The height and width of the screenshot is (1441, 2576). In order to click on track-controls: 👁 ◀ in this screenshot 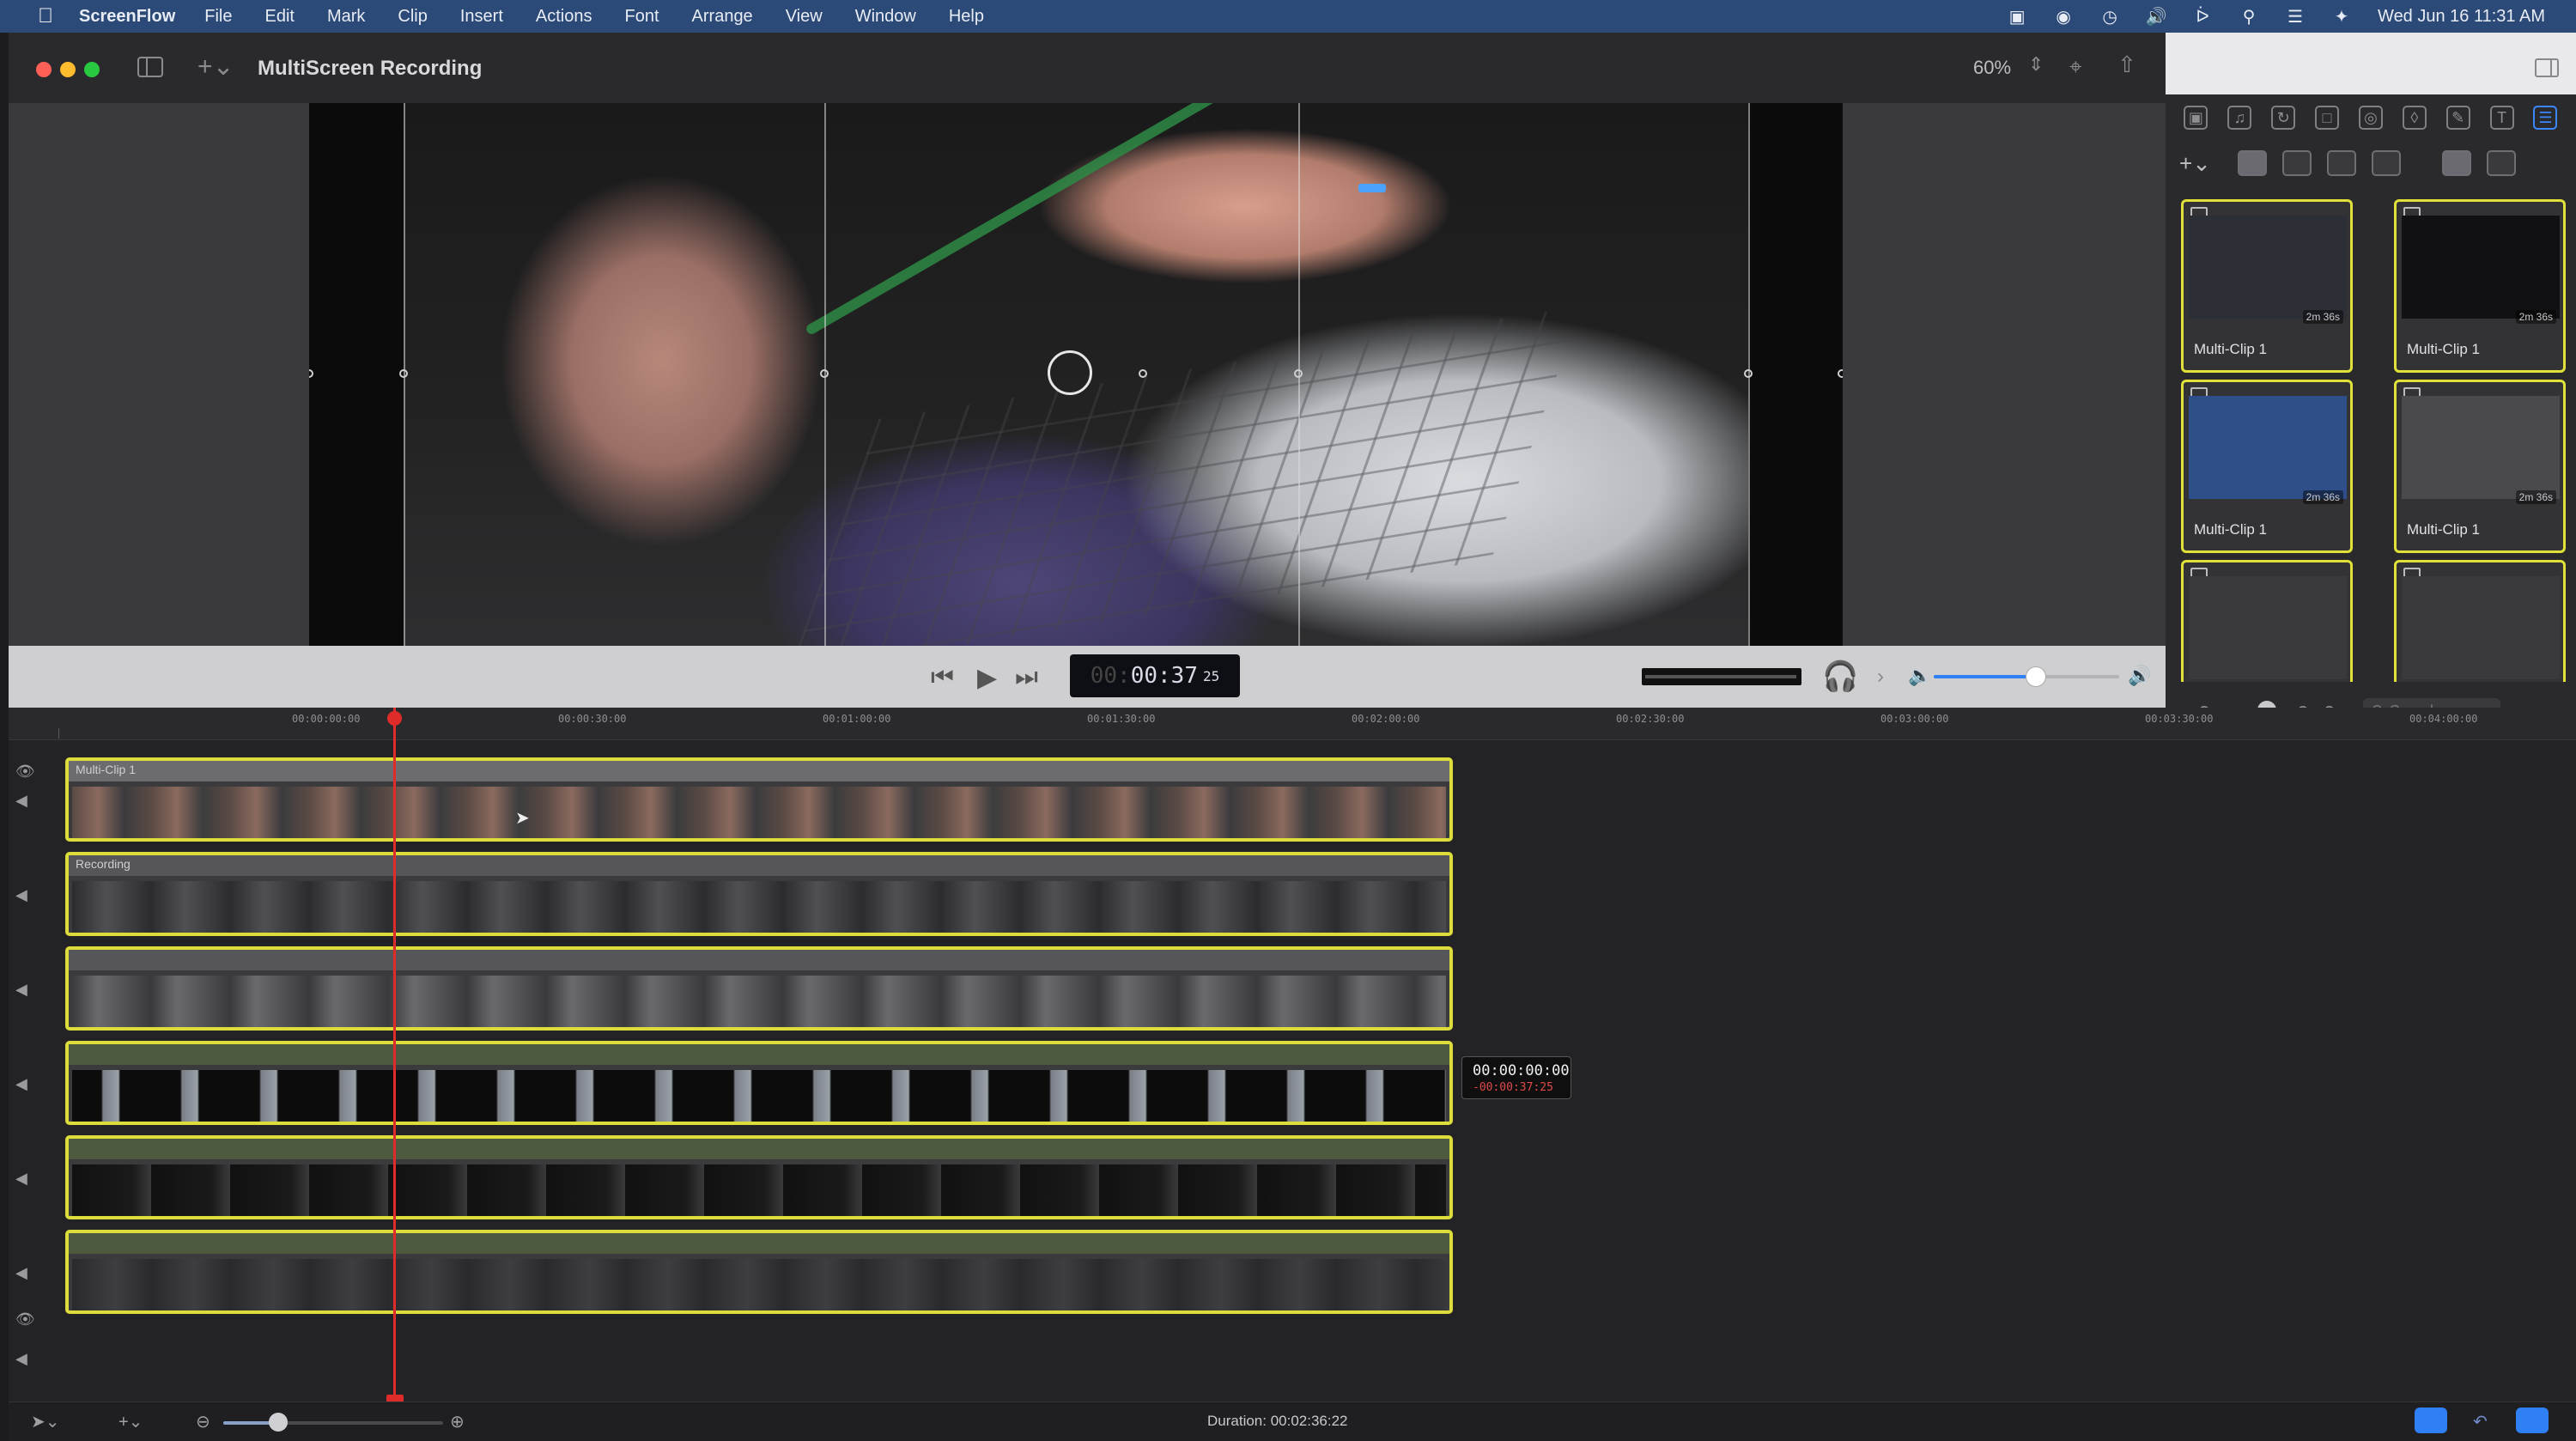, I will do `click(34, 787)`.